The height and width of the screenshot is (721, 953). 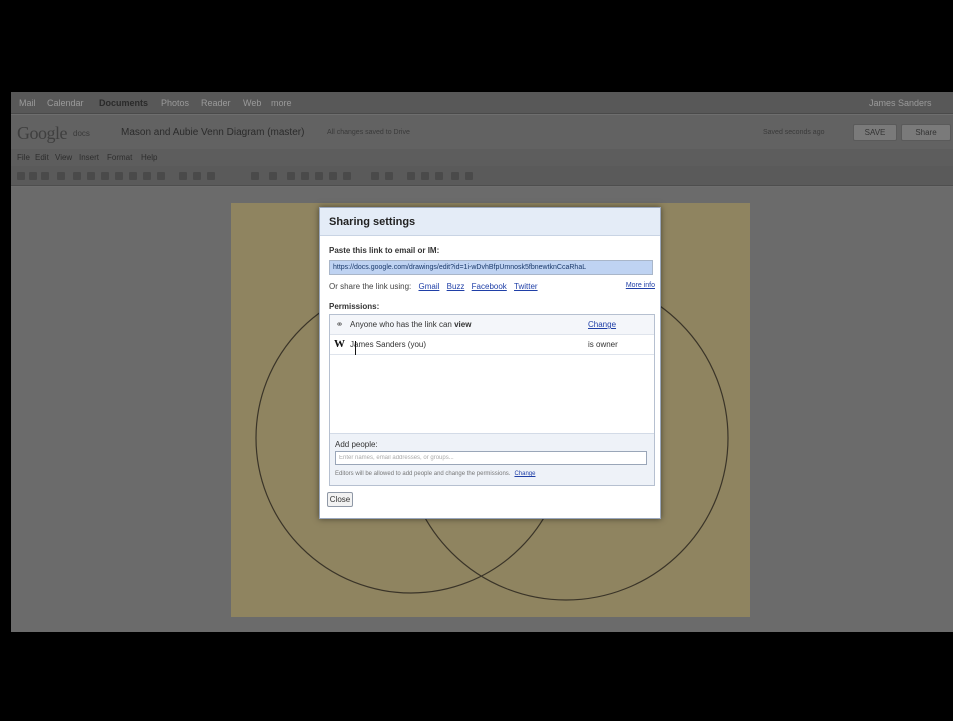 I want to click on menu-edit: Edit, so click(x=42, y=157).